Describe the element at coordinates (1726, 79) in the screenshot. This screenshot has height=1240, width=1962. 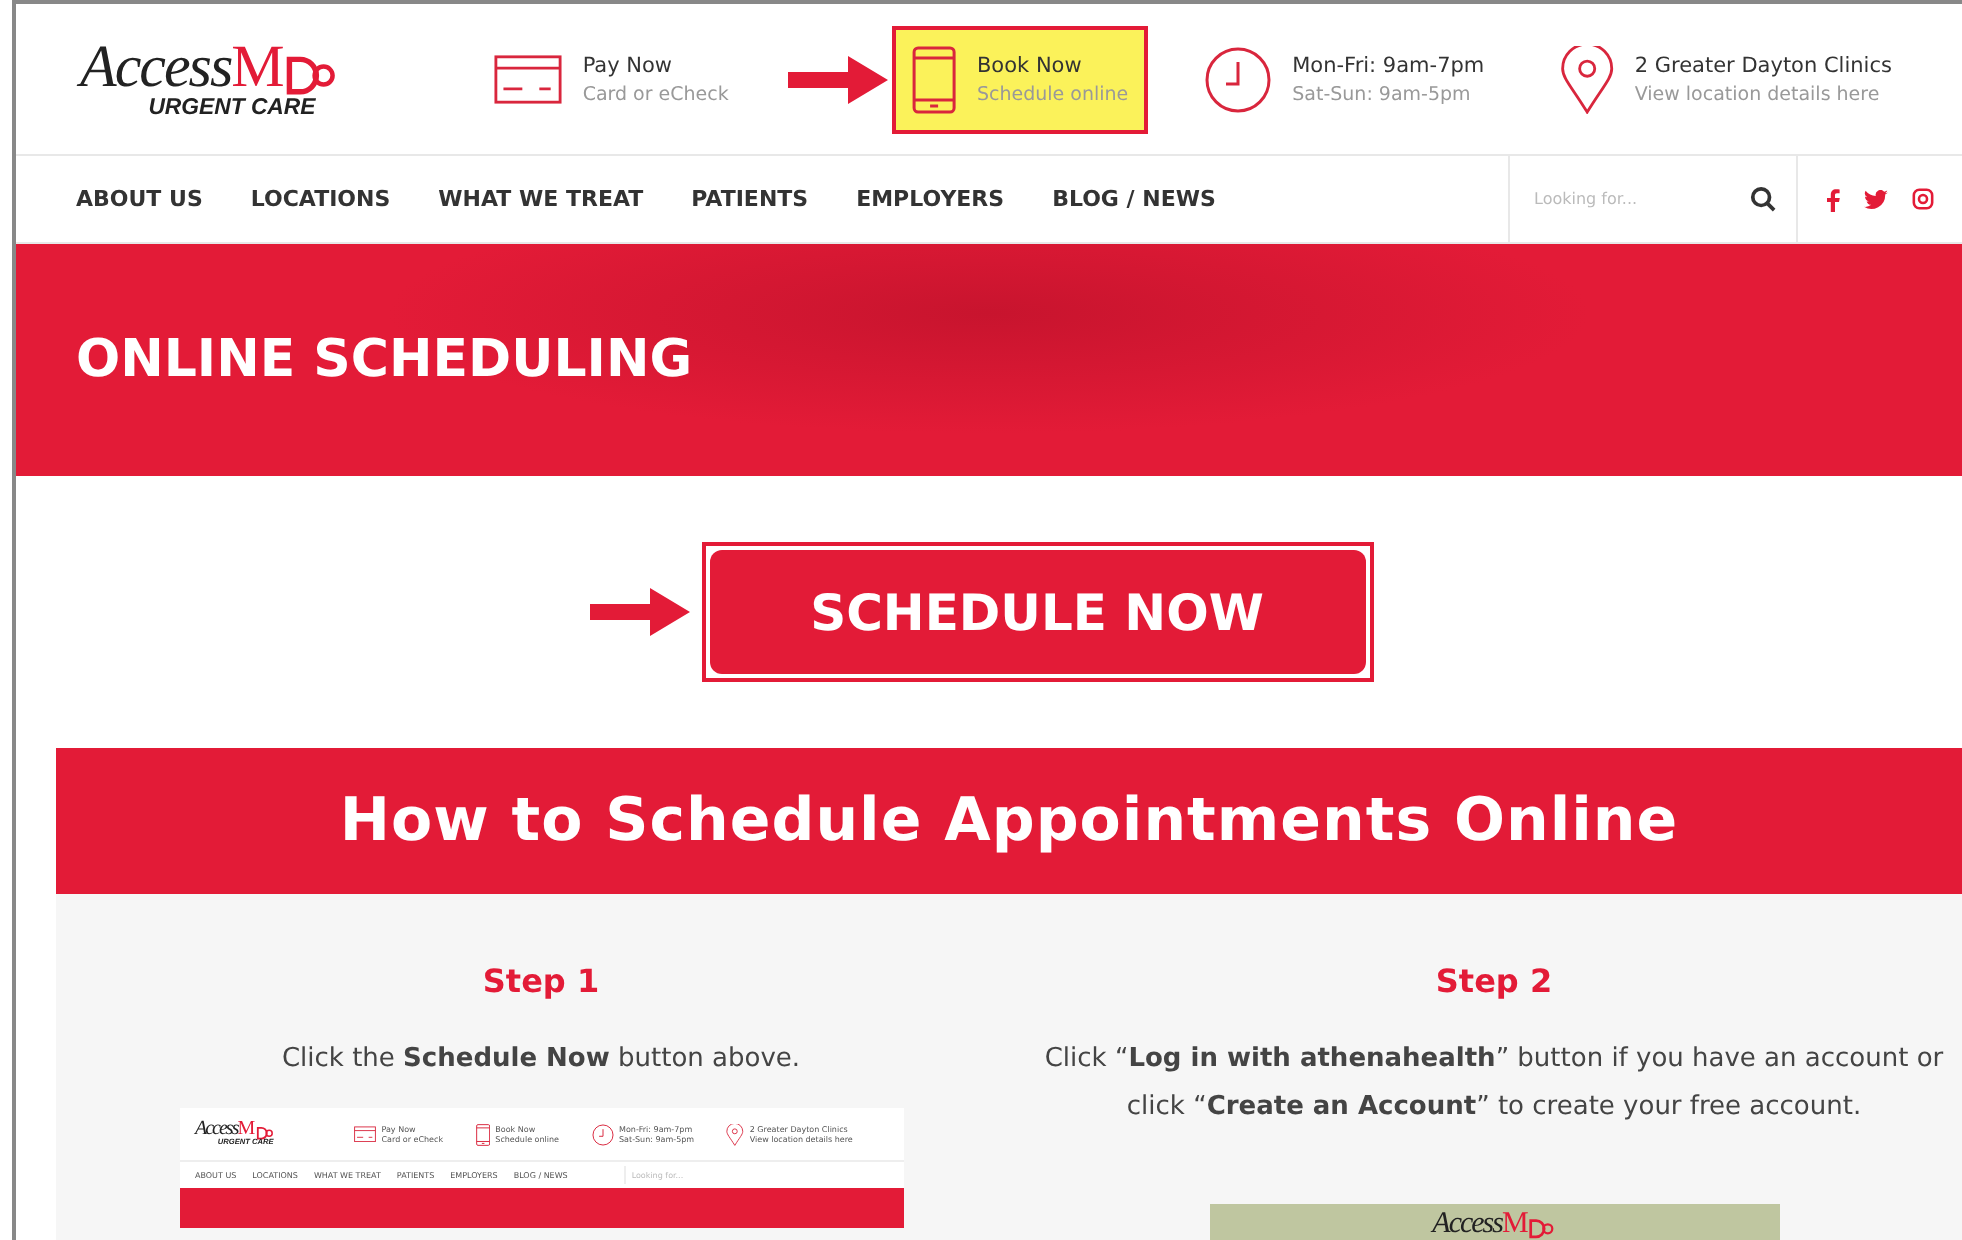
I see `header-link: 2 Greater Dayton Clinics View location details here` at that location.